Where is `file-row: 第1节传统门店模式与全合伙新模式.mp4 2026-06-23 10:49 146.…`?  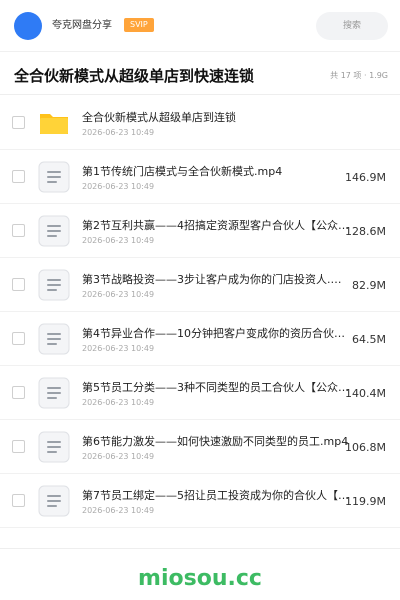 file-row: 第1节传统门店模式与全合伙新模式.mp4 2026-06-23 10:49 146.… is located at coordinates (200, 177).